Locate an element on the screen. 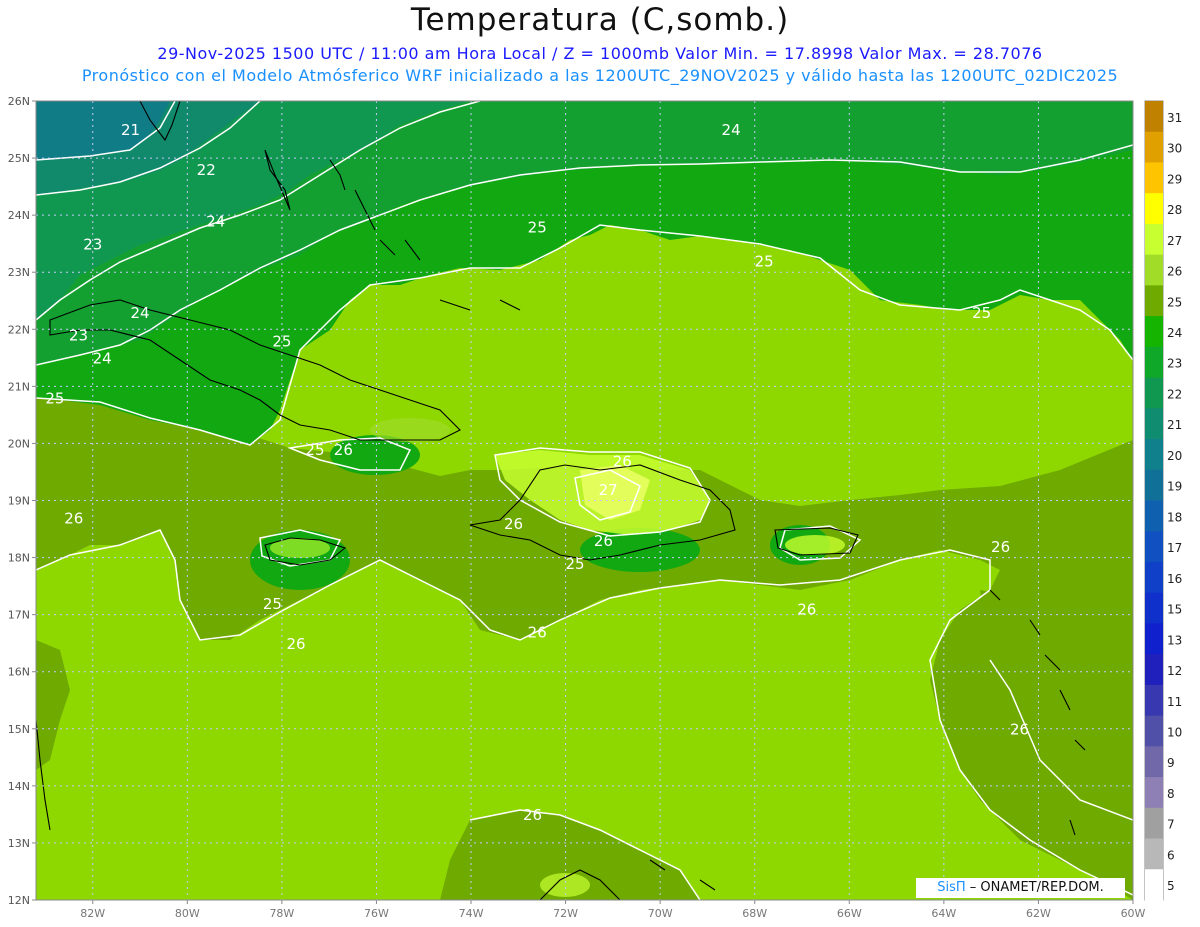 Image resolution: width=1200 pixels, height=927 pixels. colorbar-label: 5 is located at coordinates (1171, 886).